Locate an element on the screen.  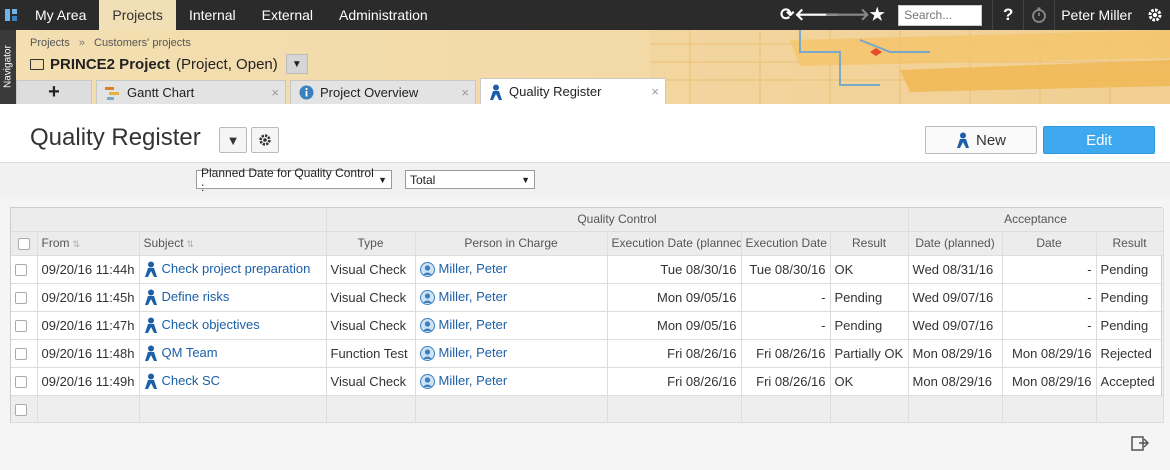
cell-acc-planned: Wed 08/31/16 is located at coordinates (955, 269).